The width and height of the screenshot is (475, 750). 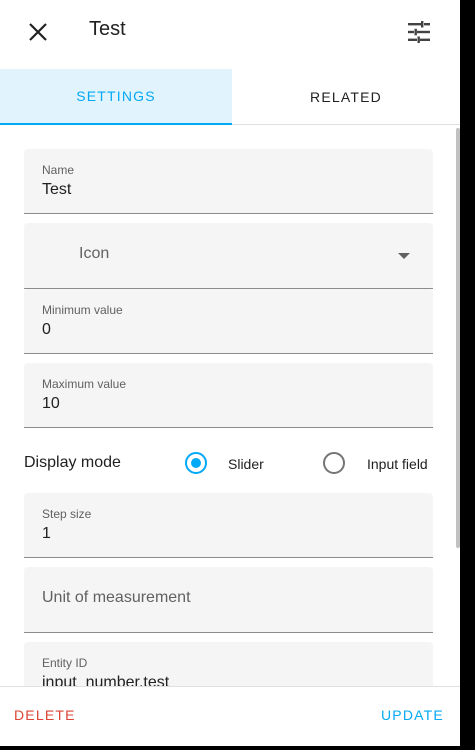 I want to click on display-mode-group: Display mode Slider Input field, so click(x=234, y=463).